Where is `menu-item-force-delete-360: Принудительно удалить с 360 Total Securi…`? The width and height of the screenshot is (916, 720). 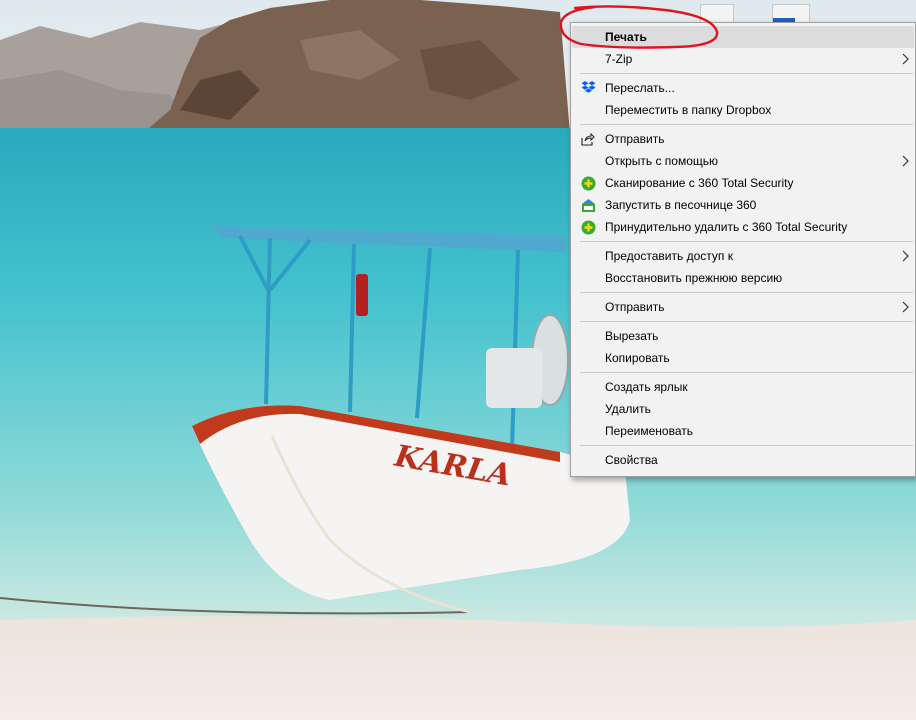
menu-item-force-delete-360: Принудительно удалить с 360 Total Securi… is located at coordinates (743, 227).